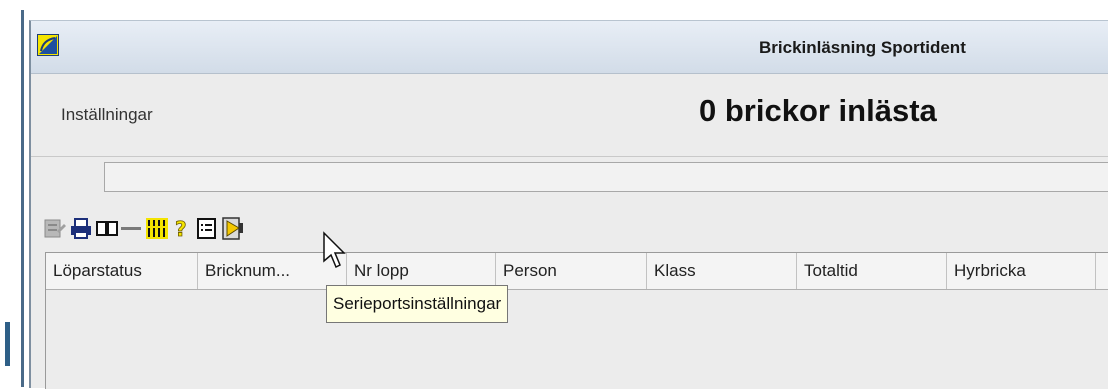 The width and height of the screenshot is (1108, 389). Describe the element at coordinates (606, 177) in the screenshot. I see `progress-bar` at that location.